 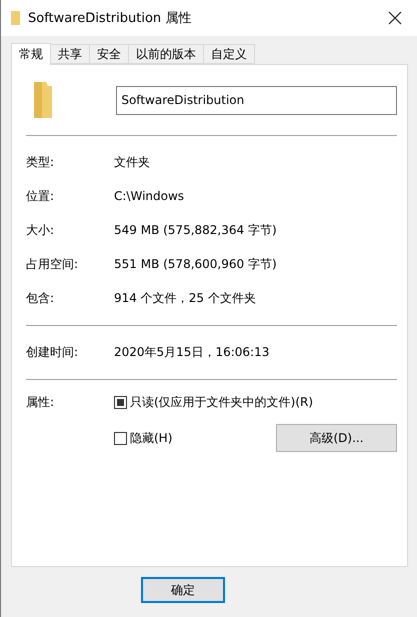 I want to click on property-label: 位置:, so click(x=41, y=196).